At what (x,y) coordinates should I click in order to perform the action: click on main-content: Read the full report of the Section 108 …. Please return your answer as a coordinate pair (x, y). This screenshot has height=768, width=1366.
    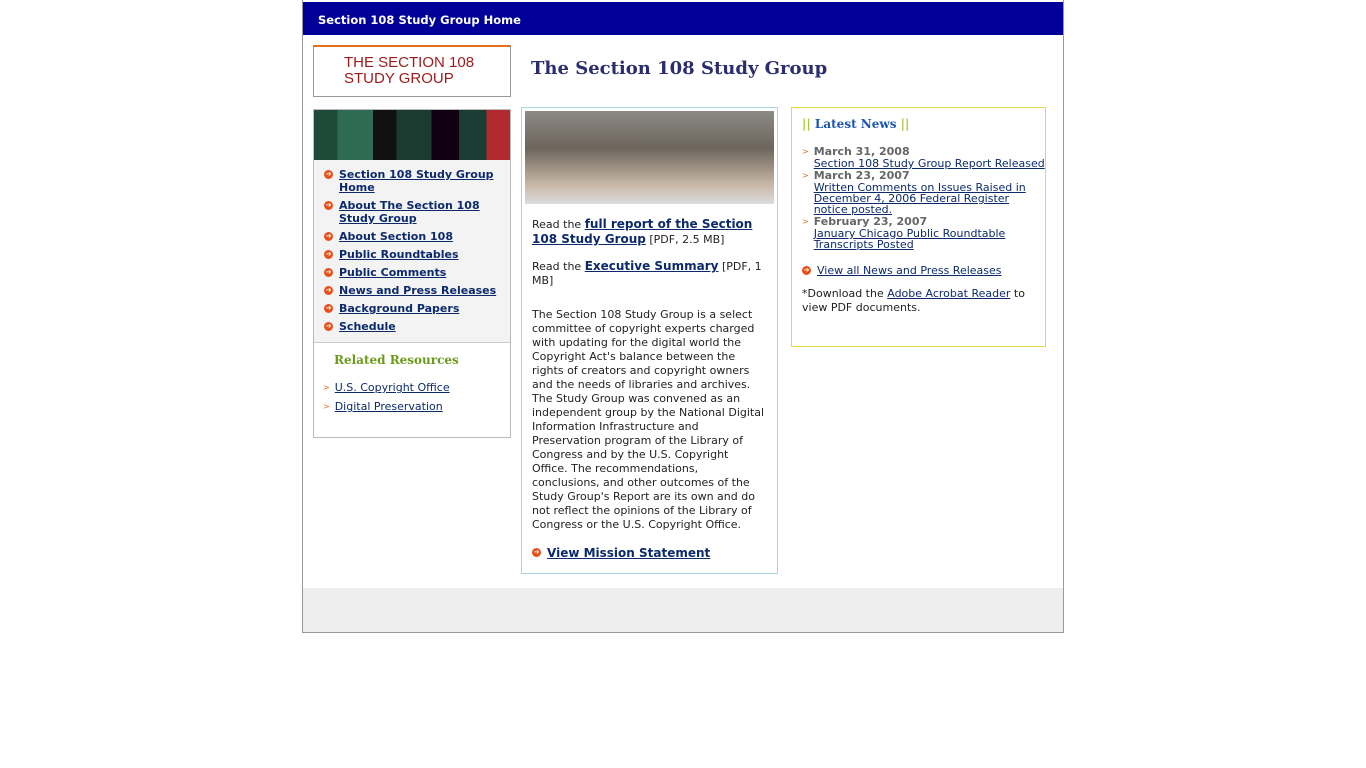
    Looking at the image, I should click on (649, 340).